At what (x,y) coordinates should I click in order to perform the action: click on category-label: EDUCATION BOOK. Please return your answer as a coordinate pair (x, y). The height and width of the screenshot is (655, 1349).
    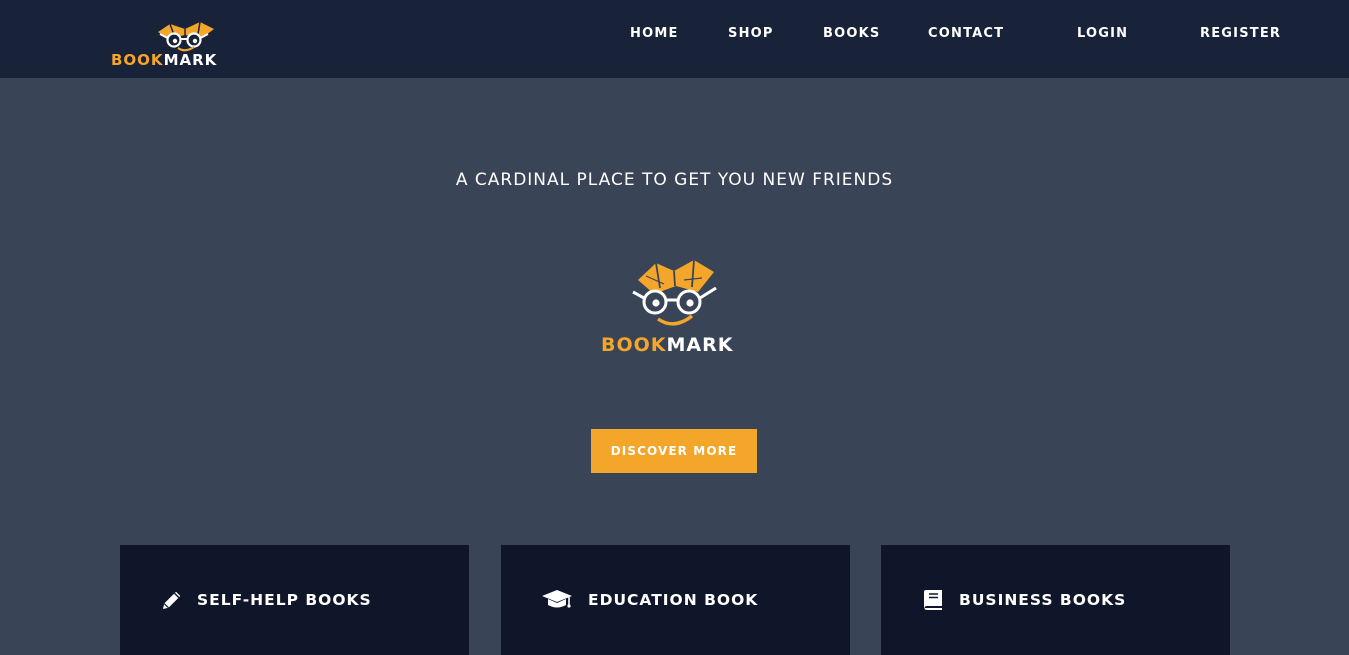
    Looking at the image, I should click on (673, 600).